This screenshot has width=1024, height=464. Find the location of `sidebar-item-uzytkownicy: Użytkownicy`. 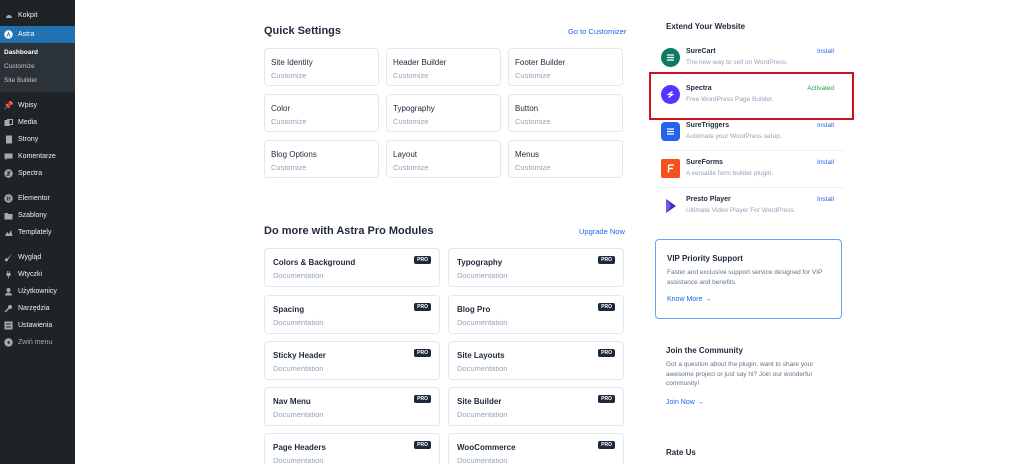

sidebar-item-uzytkownicy: Użytkownicy is located at coordinates (37, 291).